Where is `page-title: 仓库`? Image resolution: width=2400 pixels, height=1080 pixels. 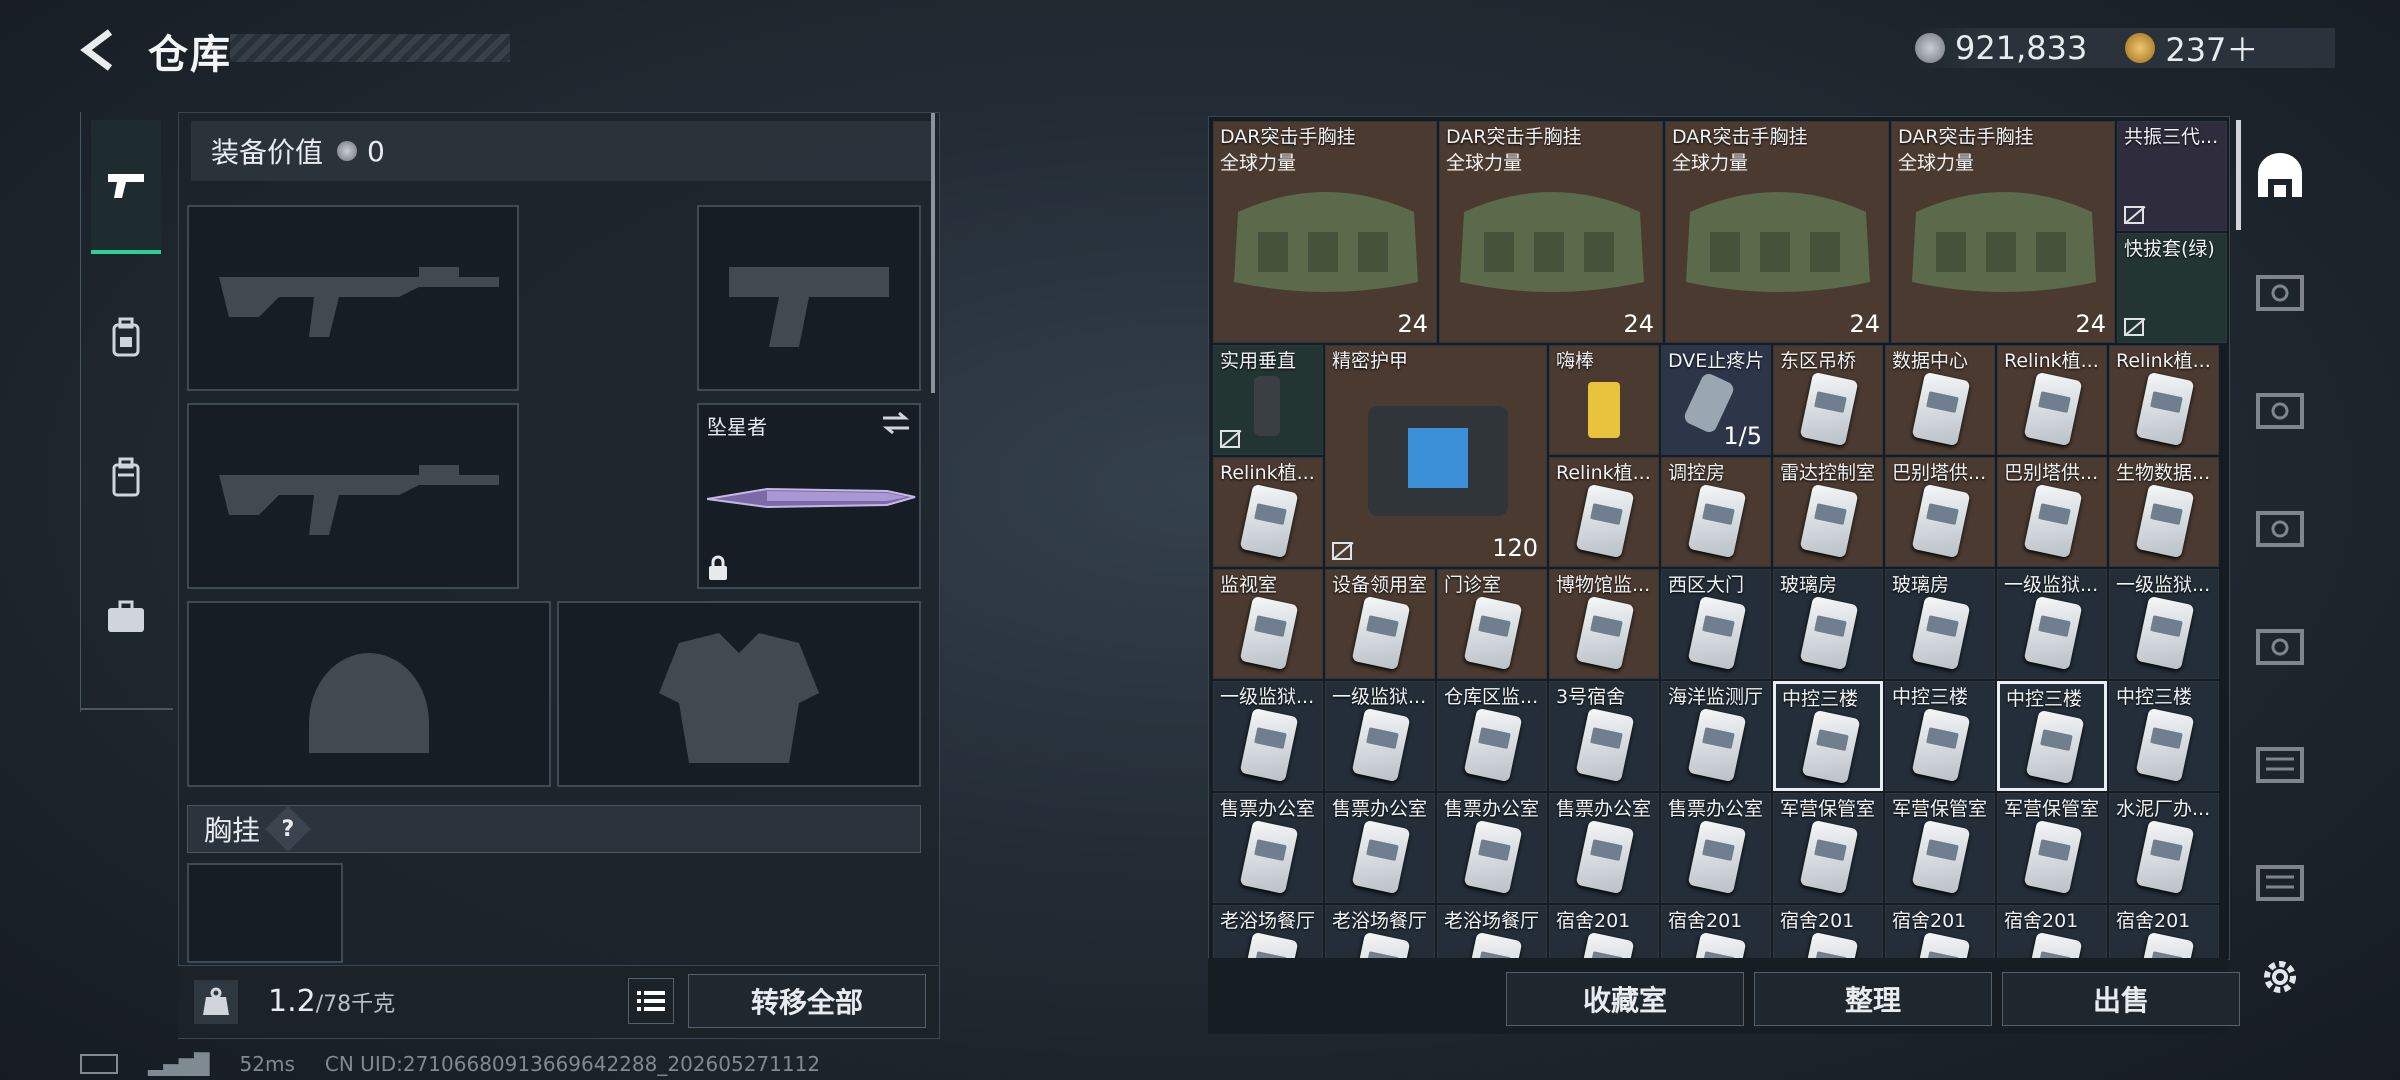
page-title: 仓库 is located at coordinates (190, 55).